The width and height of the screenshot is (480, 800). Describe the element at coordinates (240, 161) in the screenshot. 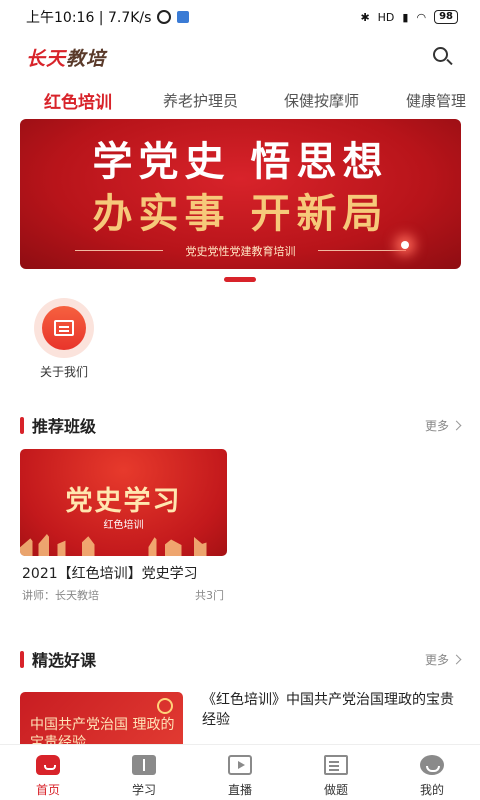

I see `banner-line1: 学党史 悟思想` at that location.